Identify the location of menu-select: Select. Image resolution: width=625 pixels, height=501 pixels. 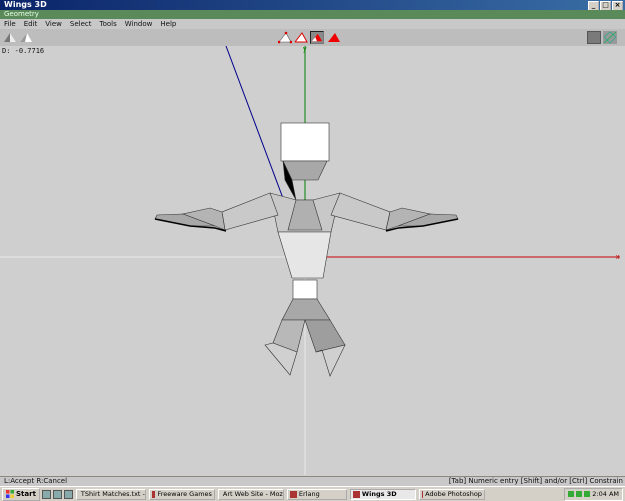
(81, 24).